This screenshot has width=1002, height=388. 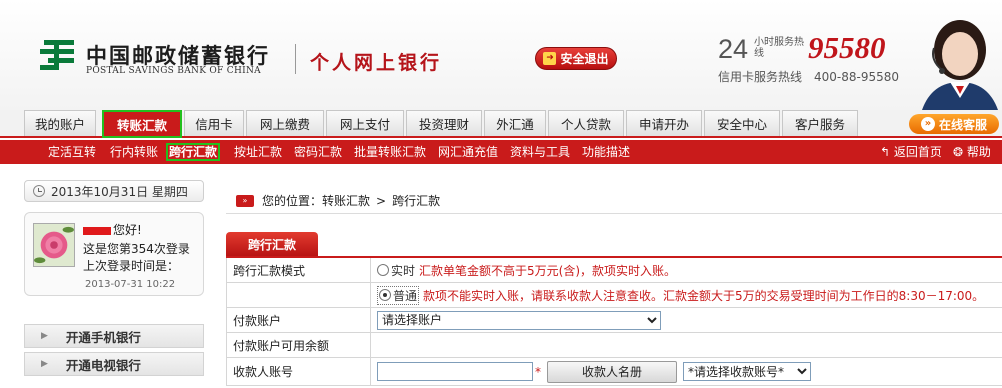 What do you see at coordinates (538, 371) in the screenshot?
I see `required-mark: *` at bounding box center [538, 371].